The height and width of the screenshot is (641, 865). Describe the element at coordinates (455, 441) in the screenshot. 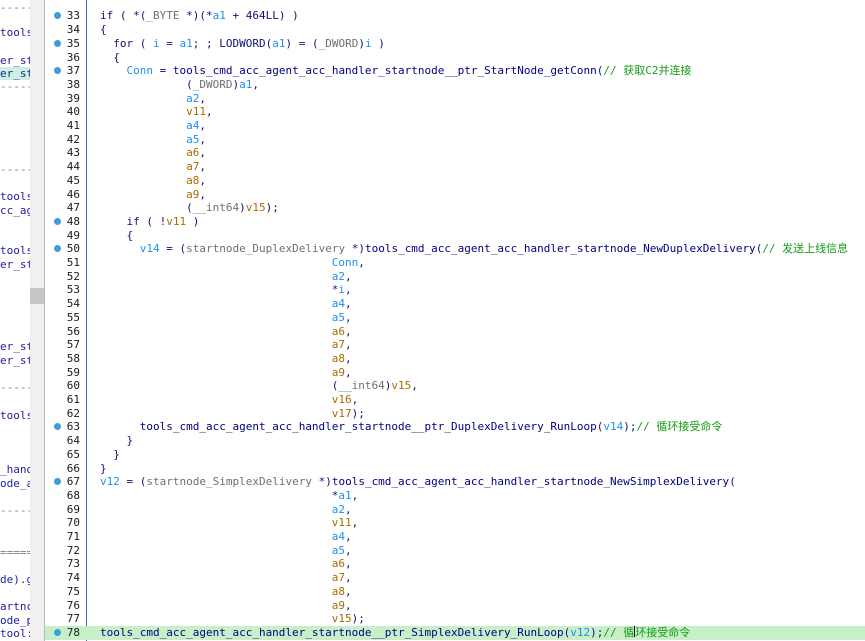

I see `code-line: 64 }` at that location.